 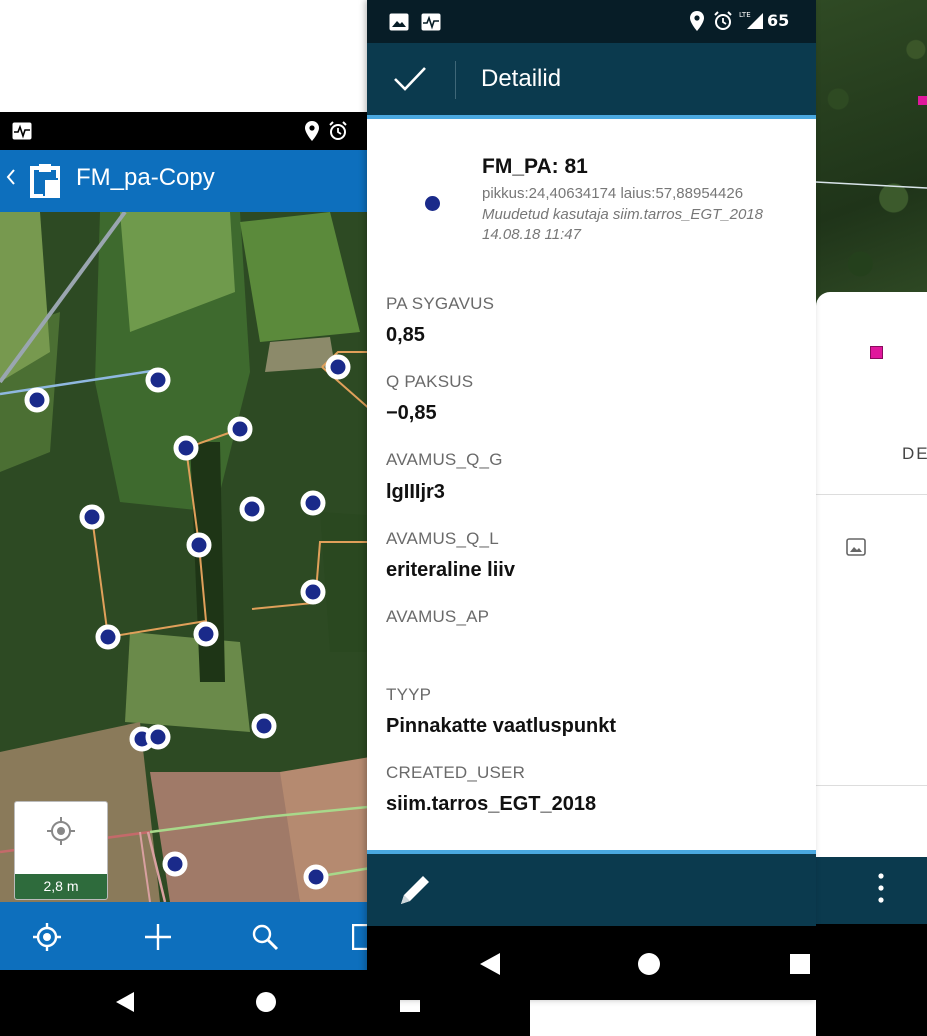 What do you see at coordinates (613, 193) in the screenshot?
I see `feature-coords: pikkus:24,40634174 laius:57,88954426` at bounding box center [613, 193].